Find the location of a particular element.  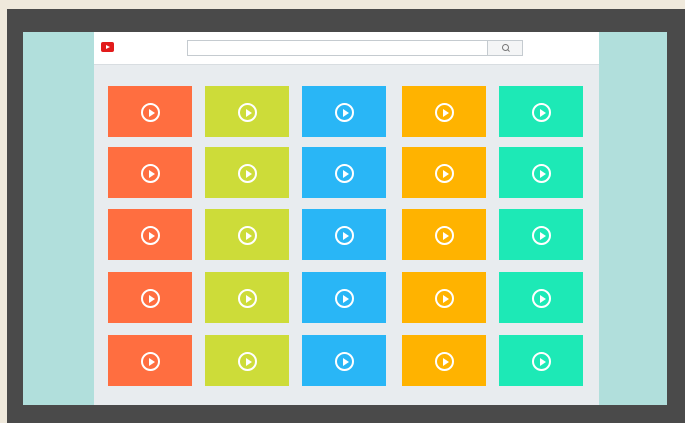

search-input is located at coordinates (337, 48).